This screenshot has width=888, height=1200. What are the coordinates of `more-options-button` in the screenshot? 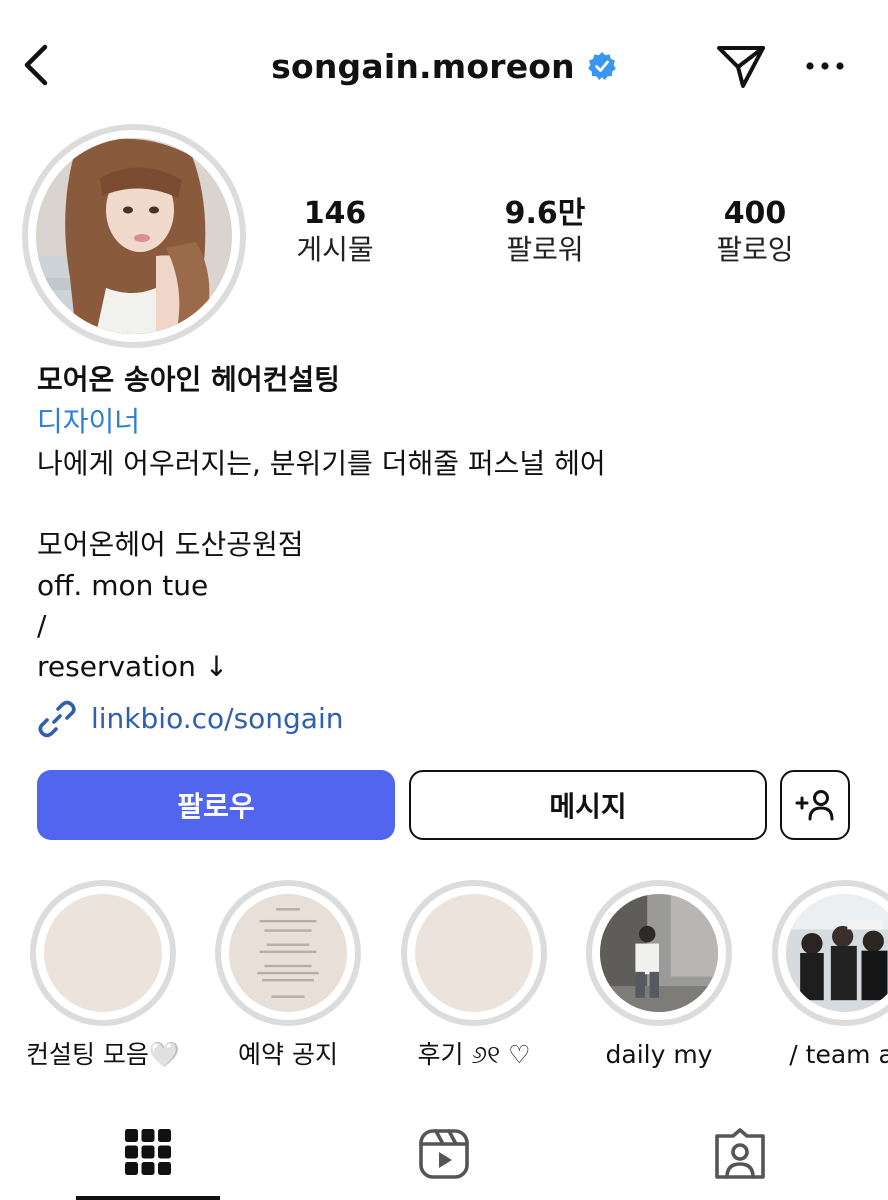 It's located at (825, 66).